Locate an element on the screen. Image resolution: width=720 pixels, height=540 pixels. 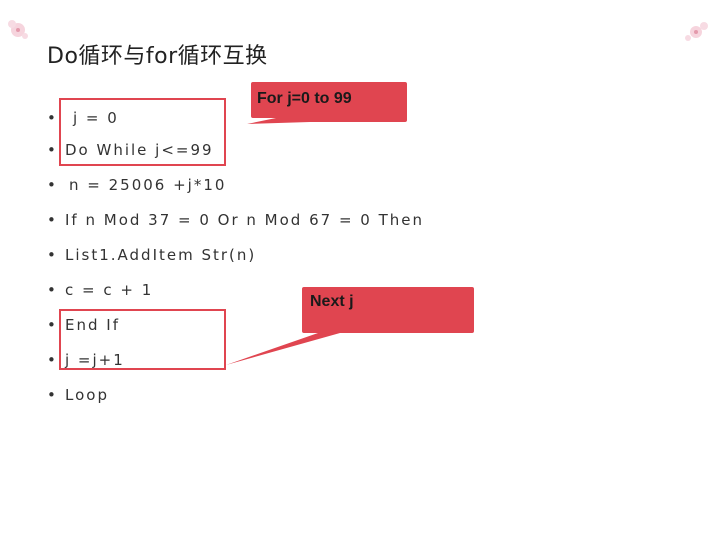
callout-next: Next j is located at coordinates (332, 301).